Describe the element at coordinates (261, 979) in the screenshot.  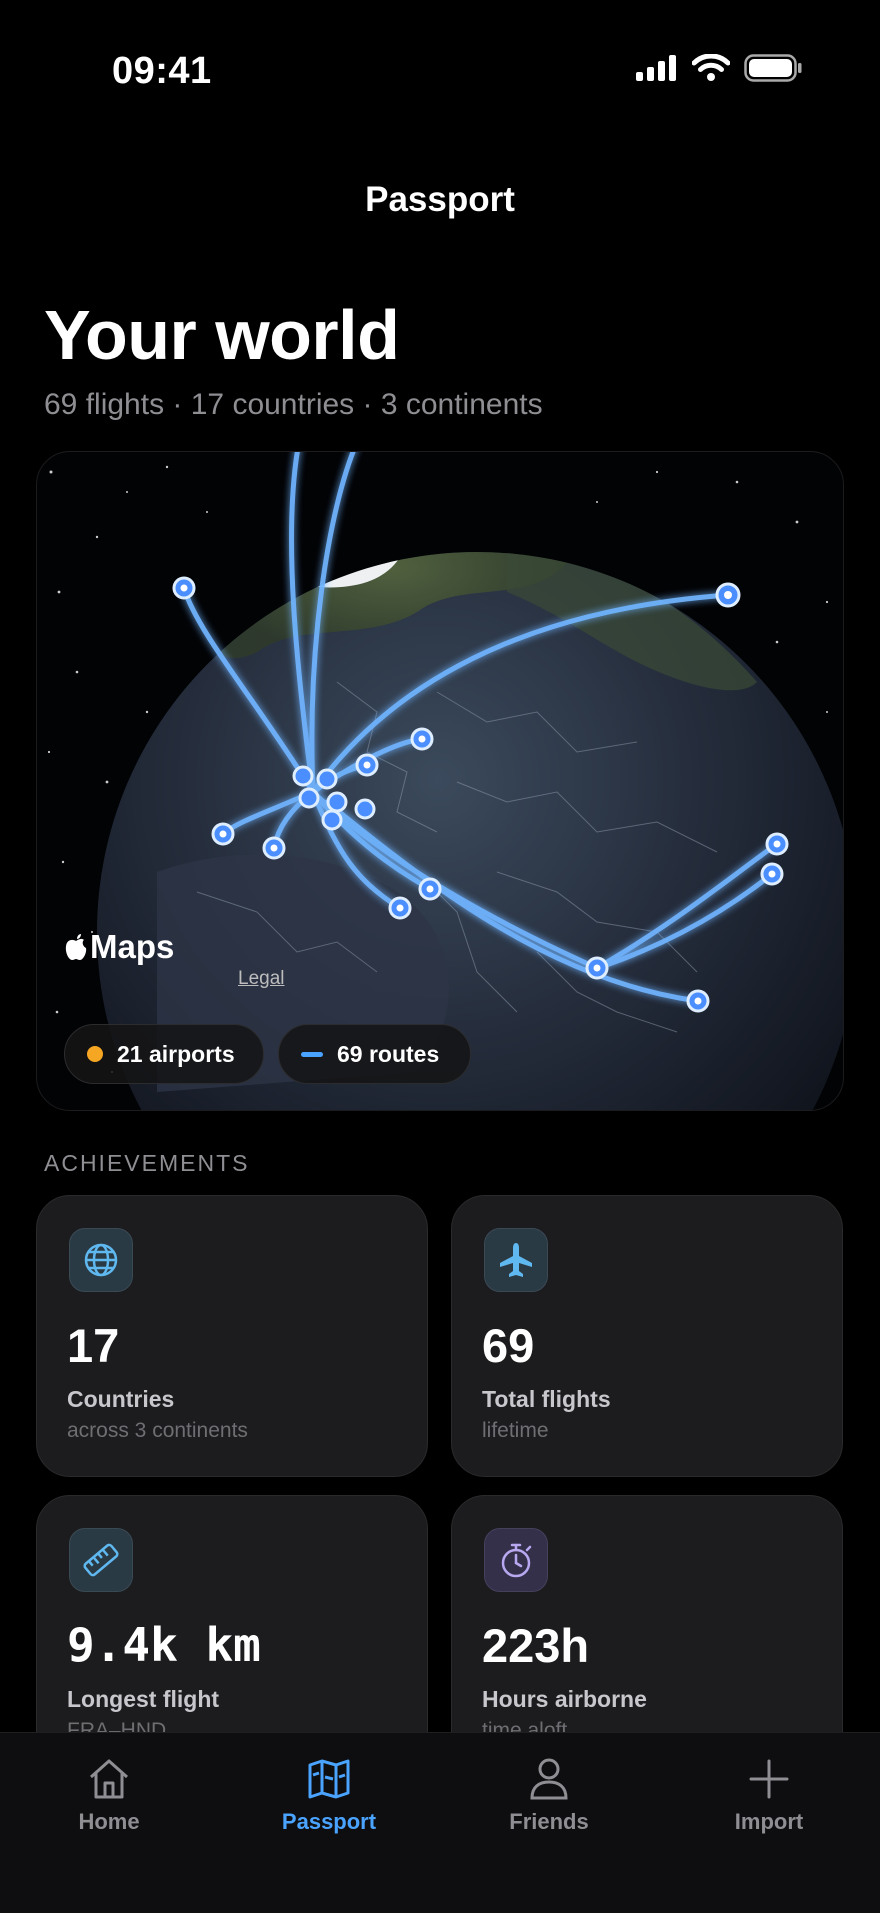
I see `legal-link: Legal` at that location.